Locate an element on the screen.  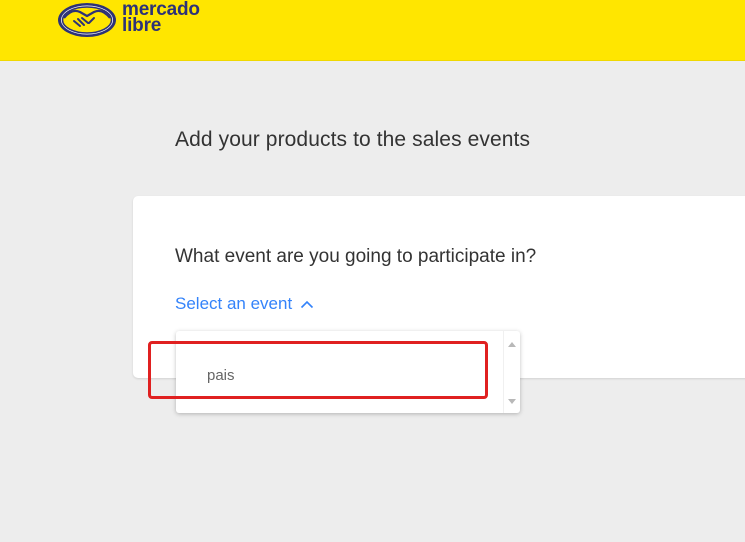
mercado-libre-logo: mercado libre is located at coordinates (128, 22).